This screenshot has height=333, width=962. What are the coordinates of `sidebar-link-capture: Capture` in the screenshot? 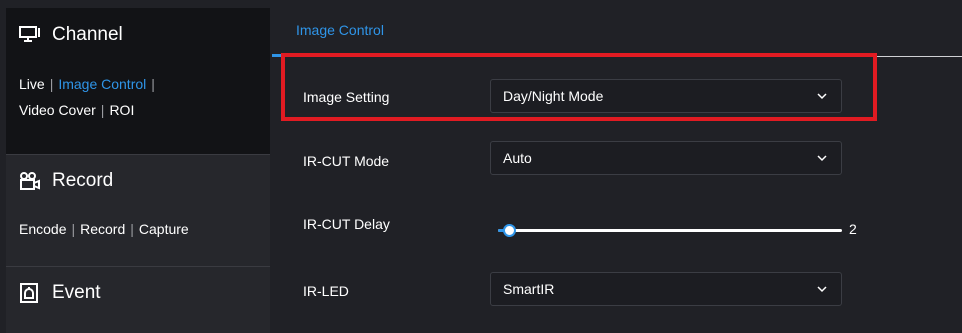 It's located at (164, 229).